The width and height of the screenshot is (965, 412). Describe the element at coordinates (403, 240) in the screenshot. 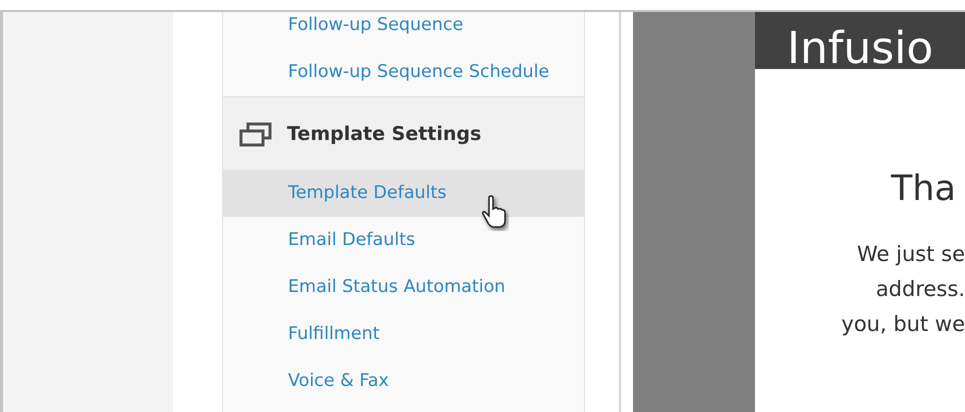

I see `menu-link: Email Defaults` at that location.